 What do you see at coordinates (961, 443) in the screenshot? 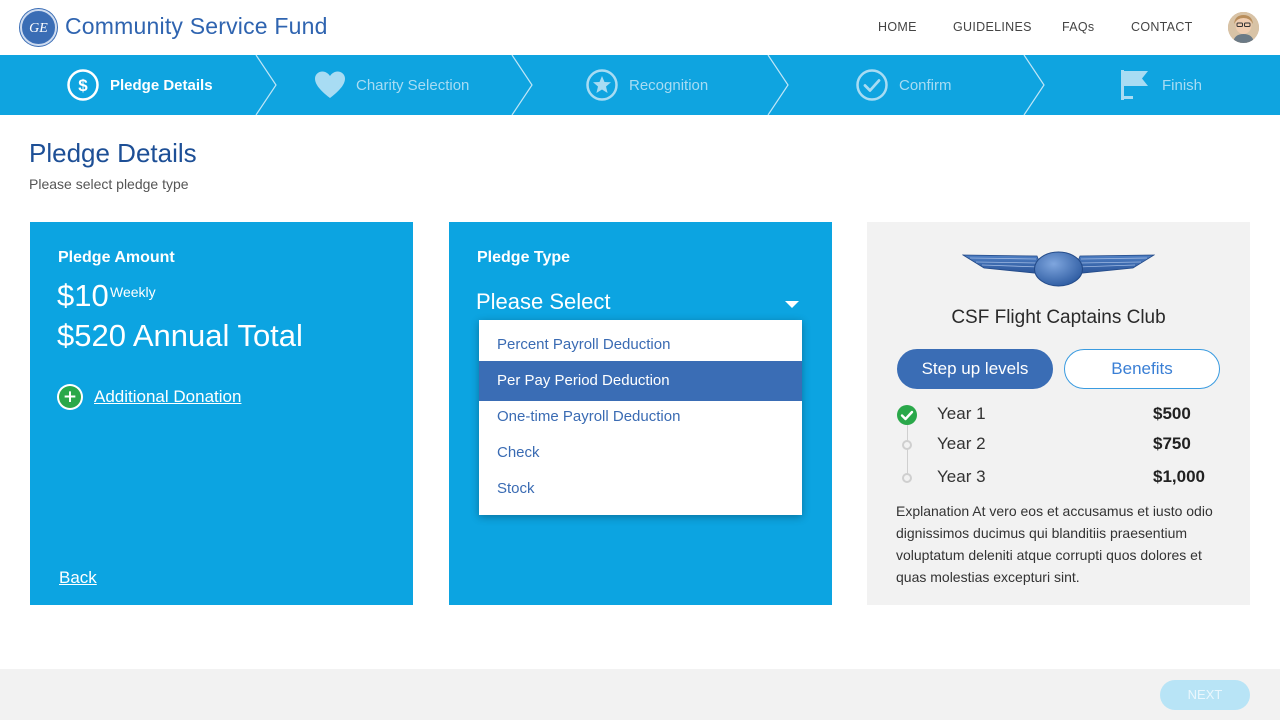
I see `level-name: Year 2` at bounding box center [961, 443].